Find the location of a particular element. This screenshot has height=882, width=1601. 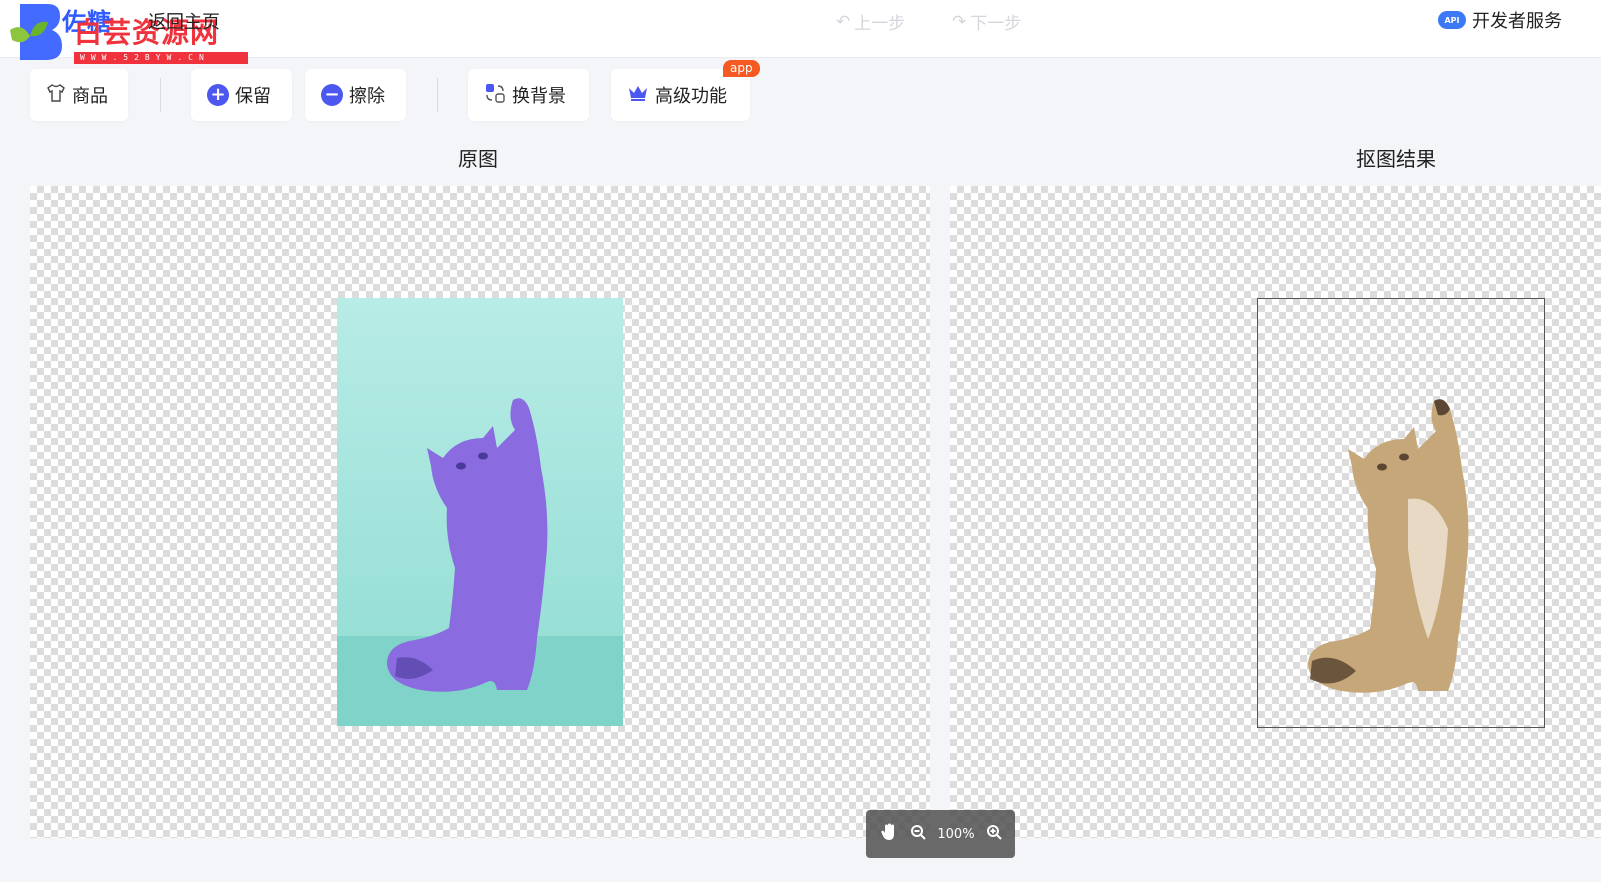

plus-circle-icon: + is located at coordinates (218, 95).